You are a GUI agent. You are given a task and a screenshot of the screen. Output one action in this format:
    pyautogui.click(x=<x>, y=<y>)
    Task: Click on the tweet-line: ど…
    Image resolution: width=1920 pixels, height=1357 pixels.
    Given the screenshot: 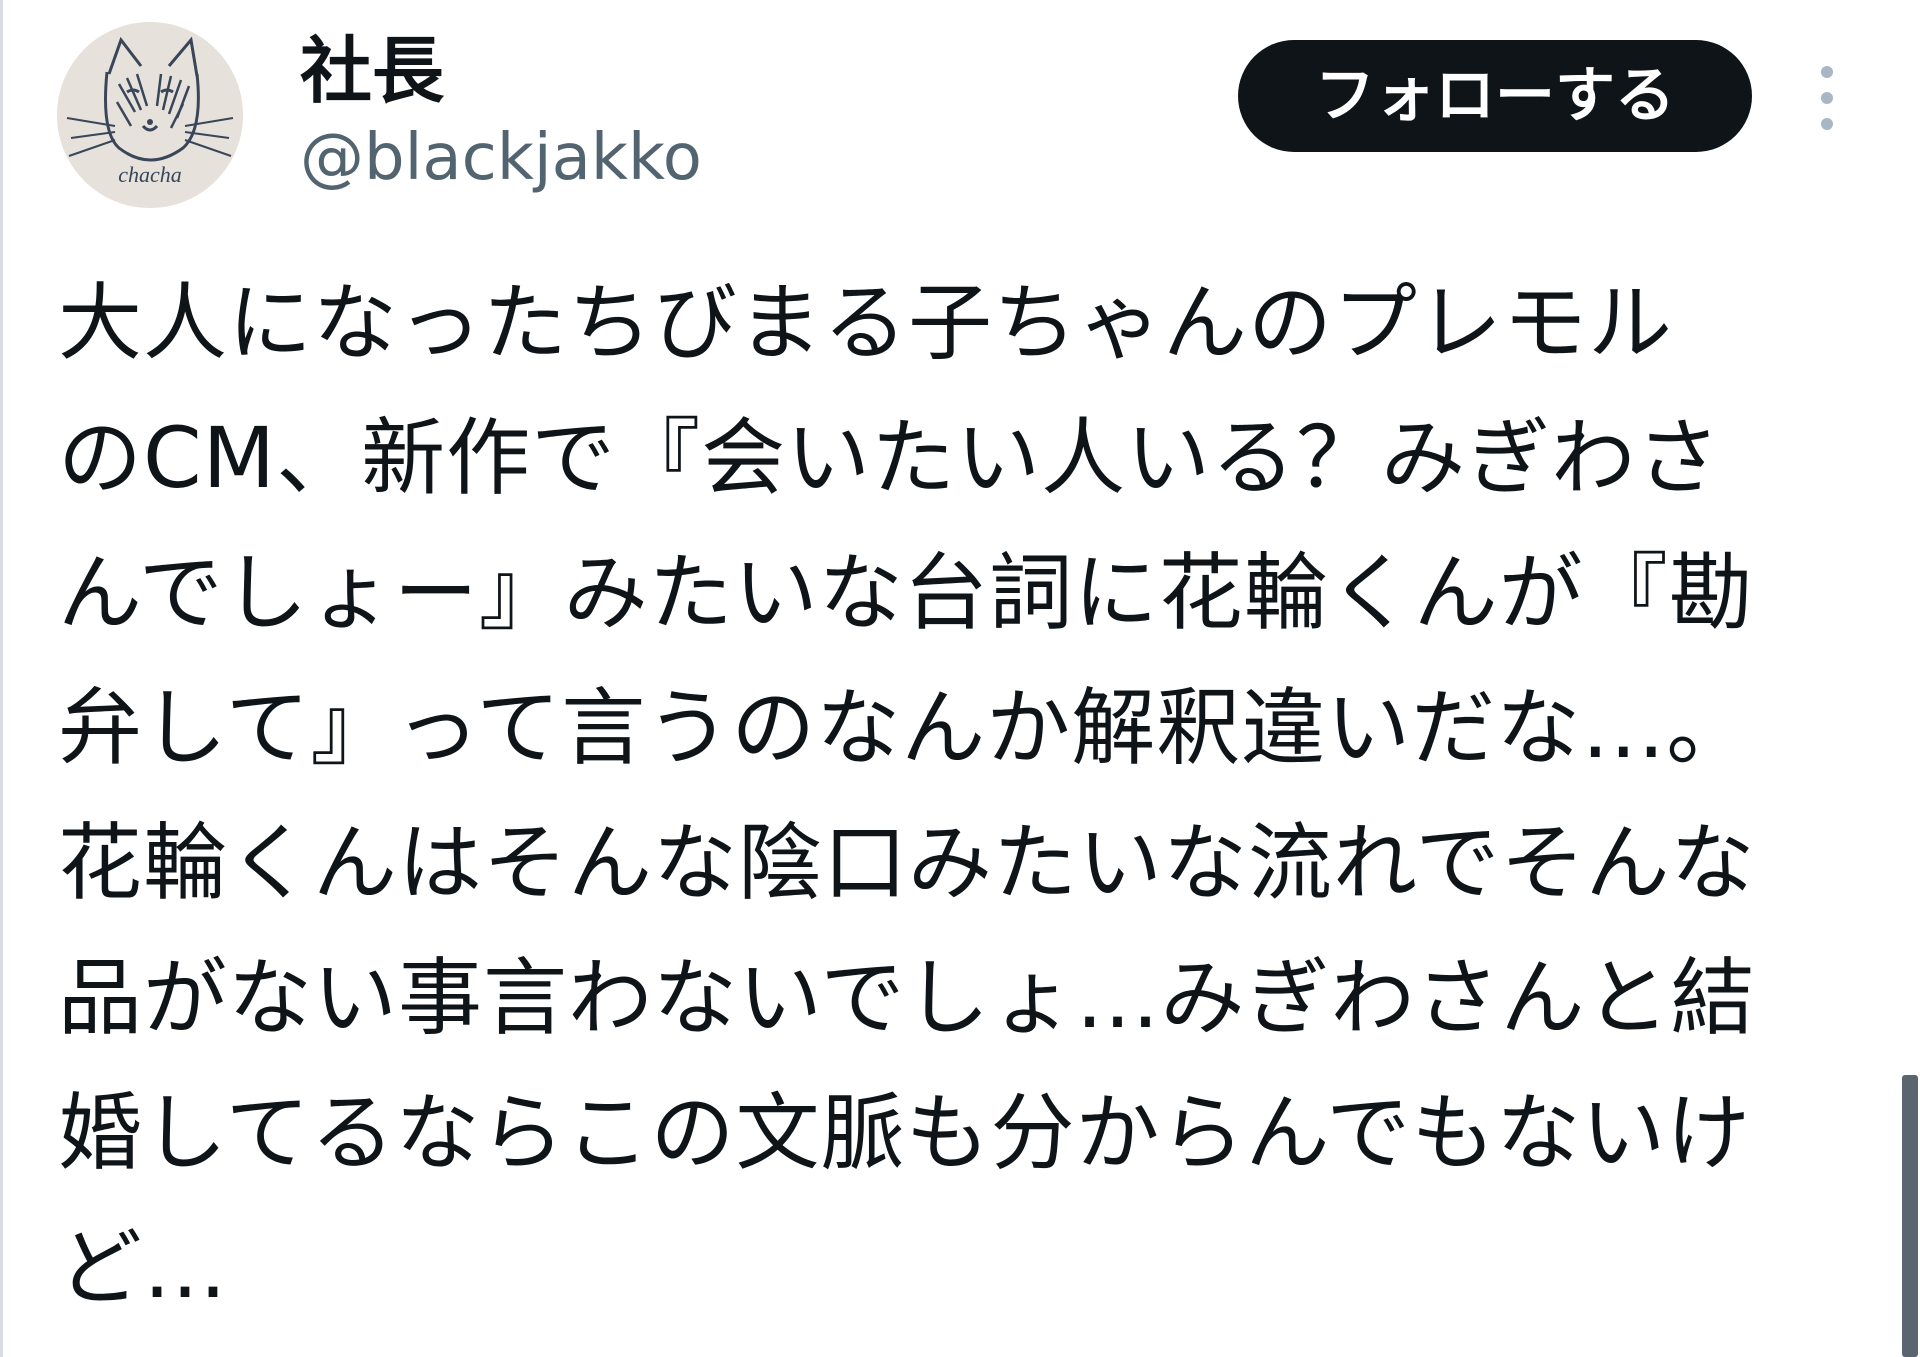 What is the action you would take?
    pyautogui.click(x=143, y=1268)
    